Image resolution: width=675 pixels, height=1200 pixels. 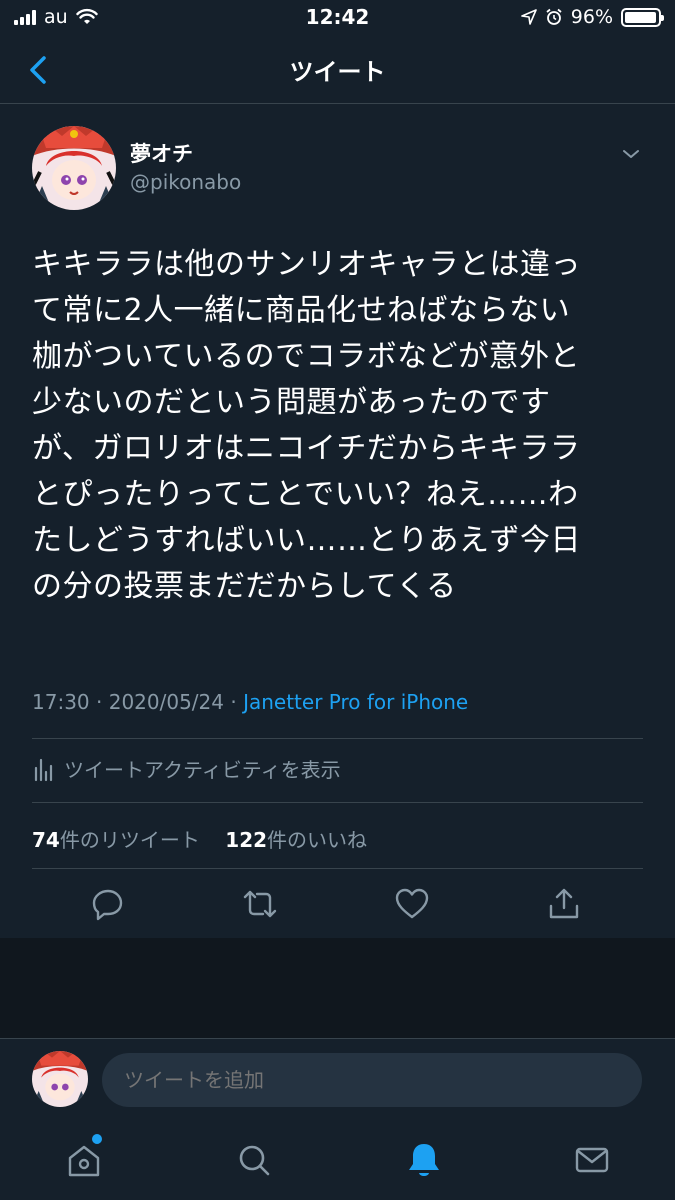 I want to click on tweet-stats: 74件のリツイート 122件のいいね, so click(x=199, y=838).